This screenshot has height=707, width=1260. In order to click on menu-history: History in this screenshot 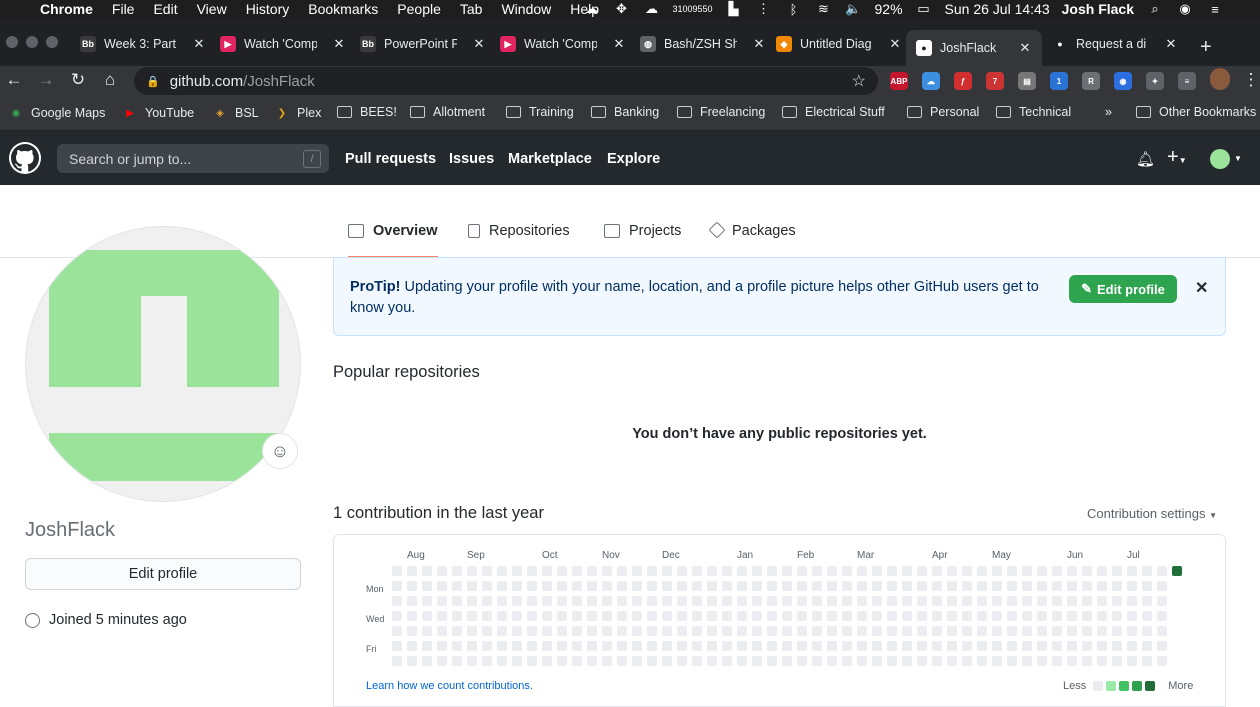, I will do `click(268, 9)`.